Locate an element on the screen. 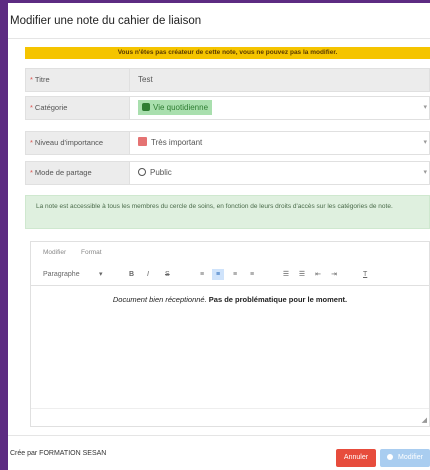 The image size is (430, 470). paragraph-format-select: Paragraphe is located at coordinates (61, 274).